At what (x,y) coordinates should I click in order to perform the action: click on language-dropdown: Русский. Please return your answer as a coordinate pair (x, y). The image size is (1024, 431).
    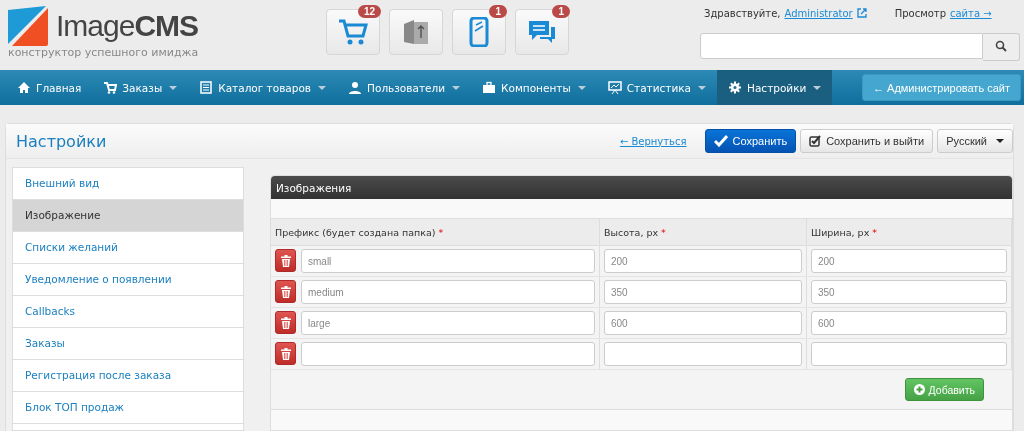
    Looking at the image, I should click on (975, 141).